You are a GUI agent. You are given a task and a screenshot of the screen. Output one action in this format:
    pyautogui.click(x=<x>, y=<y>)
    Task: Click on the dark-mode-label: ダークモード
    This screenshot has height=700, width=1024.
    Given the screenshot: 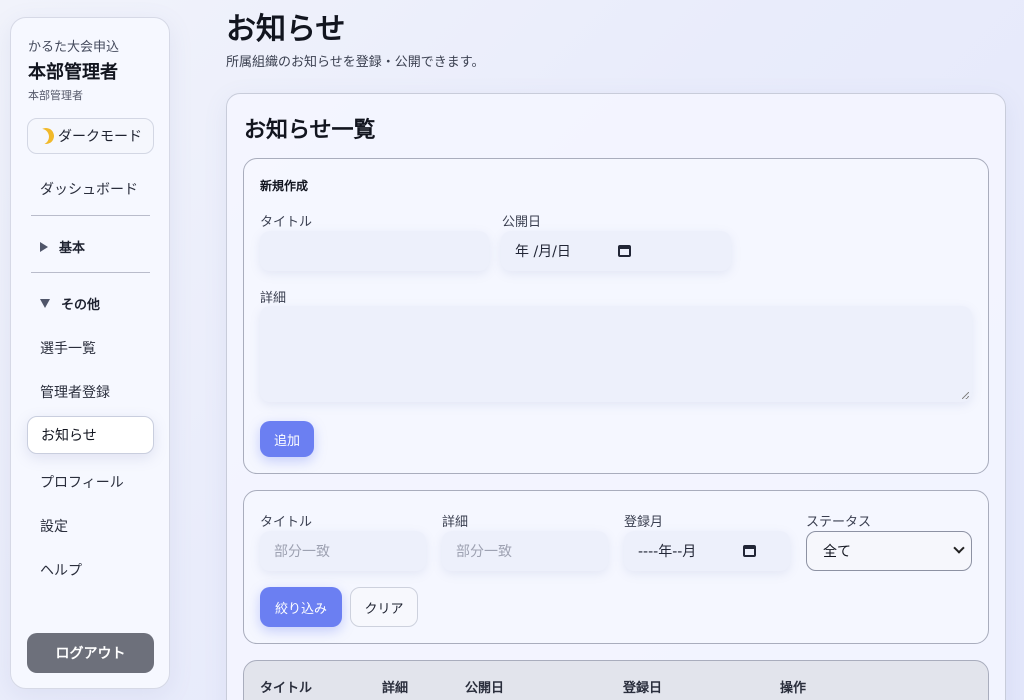 What is the action you would take?
    pyautogui.click(x=100, y=137)
    